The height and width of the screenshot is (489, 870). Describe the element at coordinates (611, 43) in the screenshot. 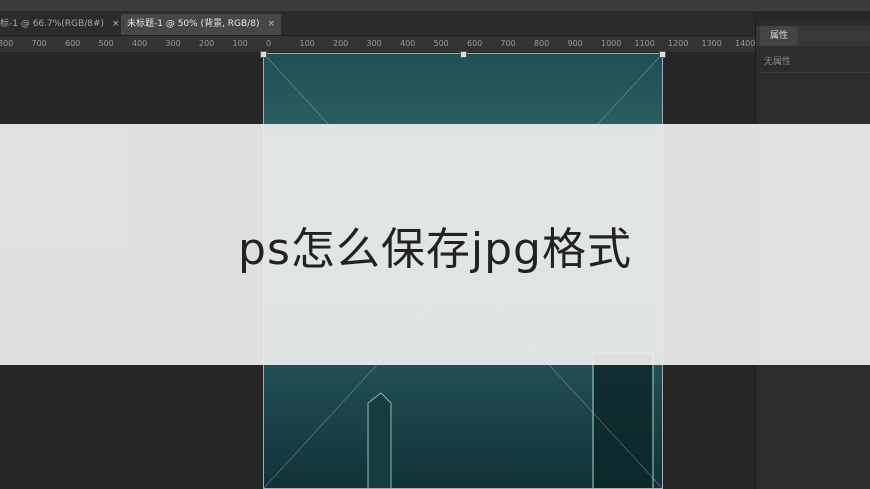

I see `ruler-tick-label: 1000` at that location.